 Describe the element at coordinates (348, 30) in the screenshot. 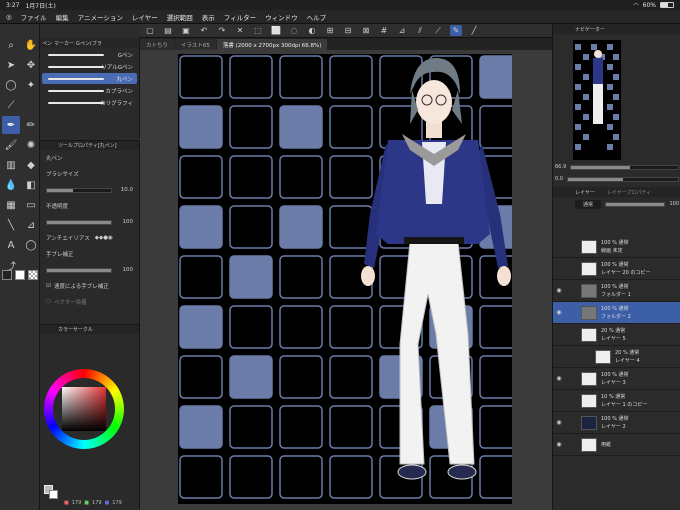

I see `snap-ruler-icon: ⊟` at that location.